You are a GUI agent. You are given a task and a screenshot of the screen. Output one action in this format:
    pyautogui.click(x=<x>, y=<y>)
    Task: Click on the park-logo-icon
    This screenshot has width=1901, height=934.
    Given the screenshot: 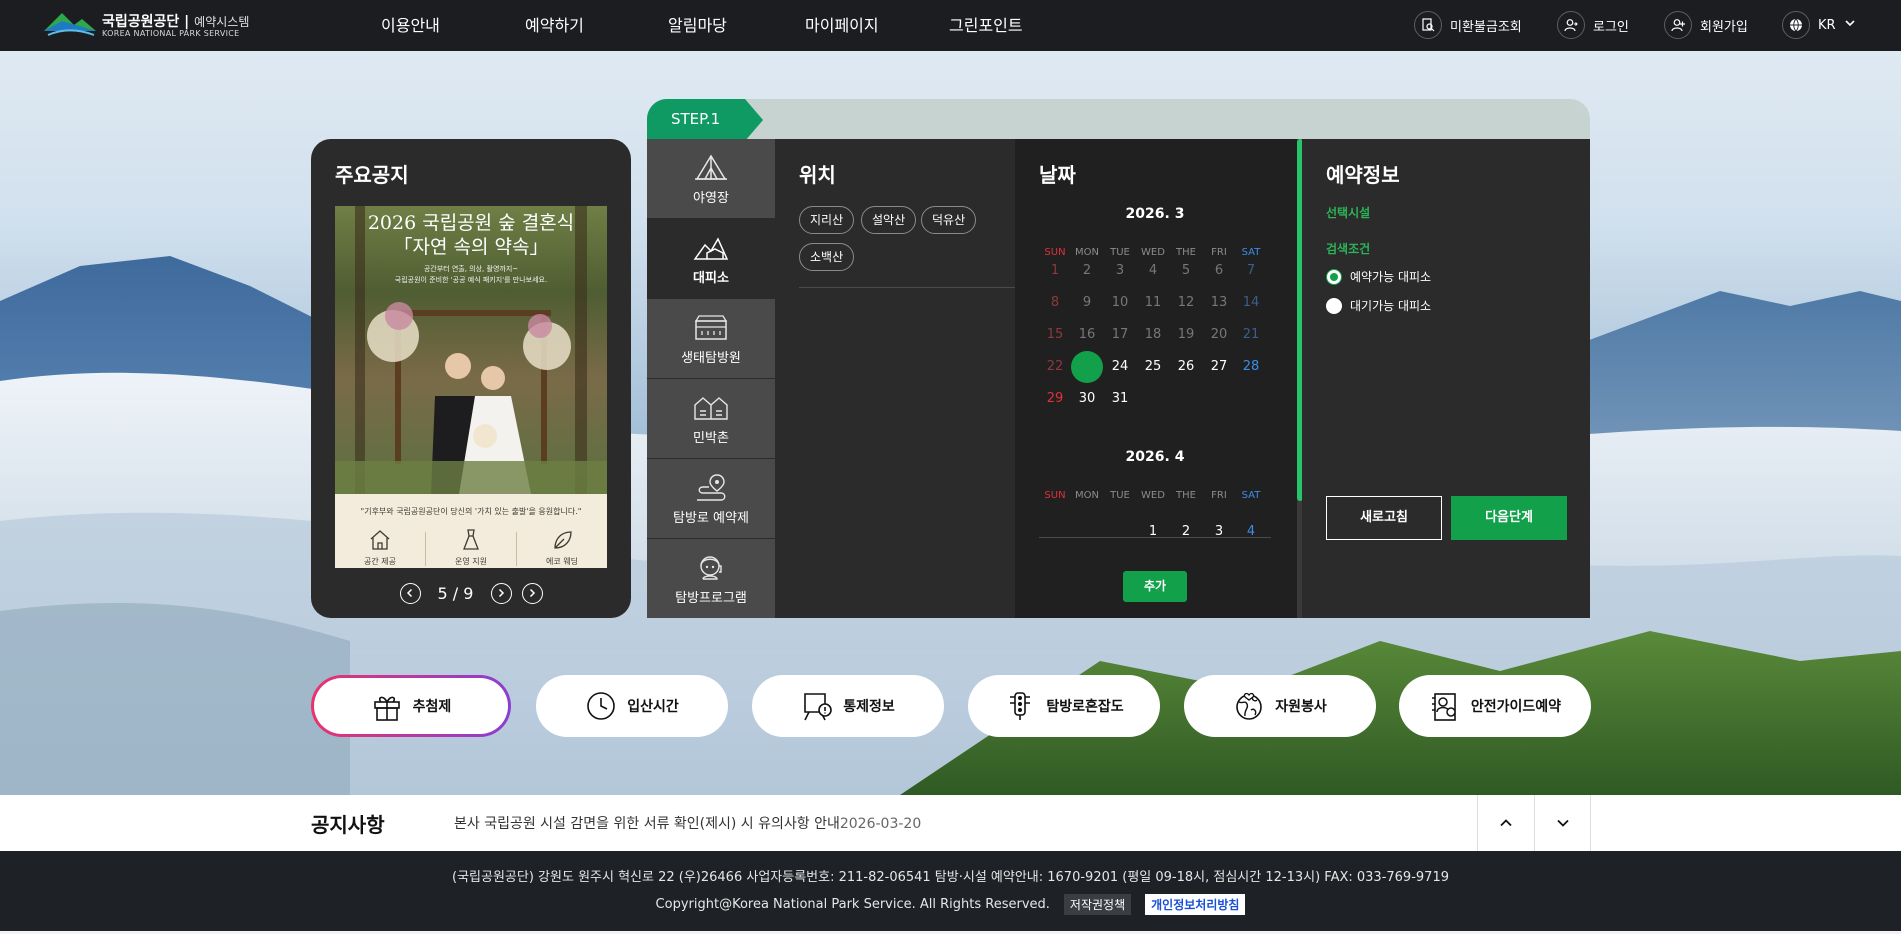 What is the action you would take?
    pyautogui.click(x=70, y=24)
    